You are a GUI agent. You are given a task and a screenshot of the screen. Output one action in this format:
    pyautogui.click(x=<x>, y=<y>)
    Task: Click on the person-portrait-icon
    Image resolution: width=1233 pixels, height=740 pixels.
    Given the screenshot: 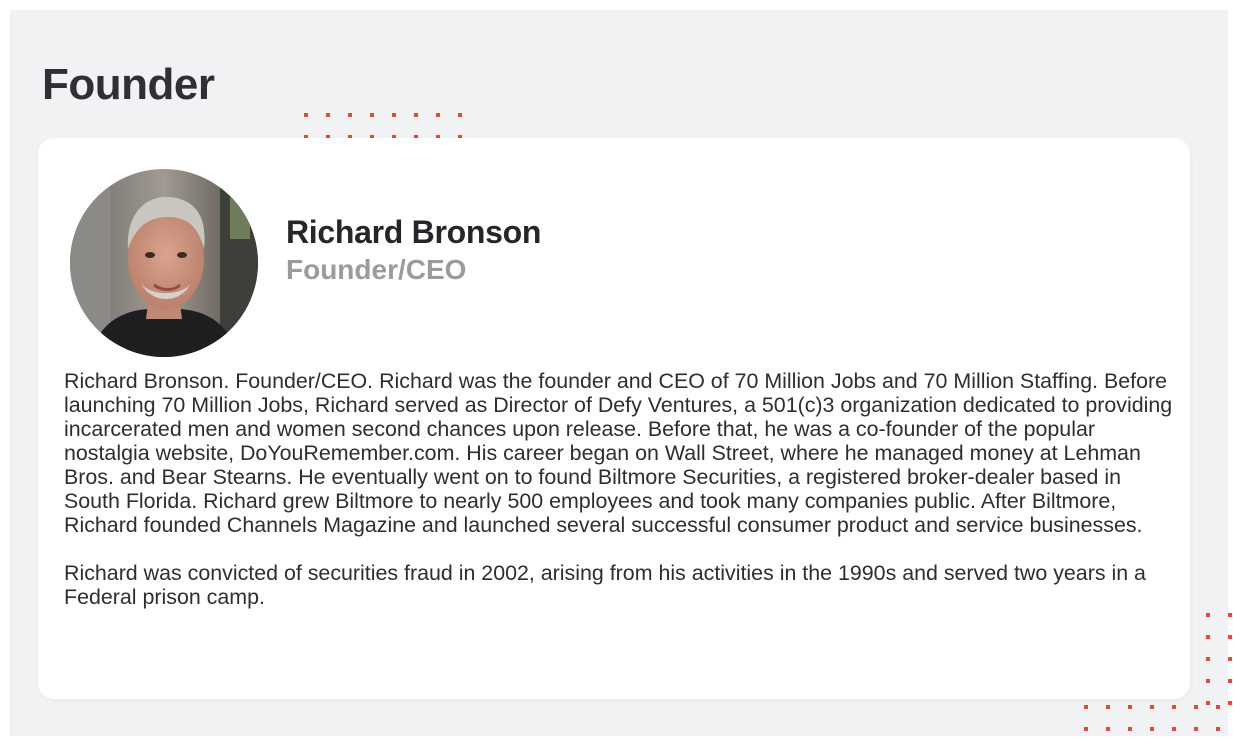 What is the action you would take?
    pyautogui.click(x=164, y=263)
    